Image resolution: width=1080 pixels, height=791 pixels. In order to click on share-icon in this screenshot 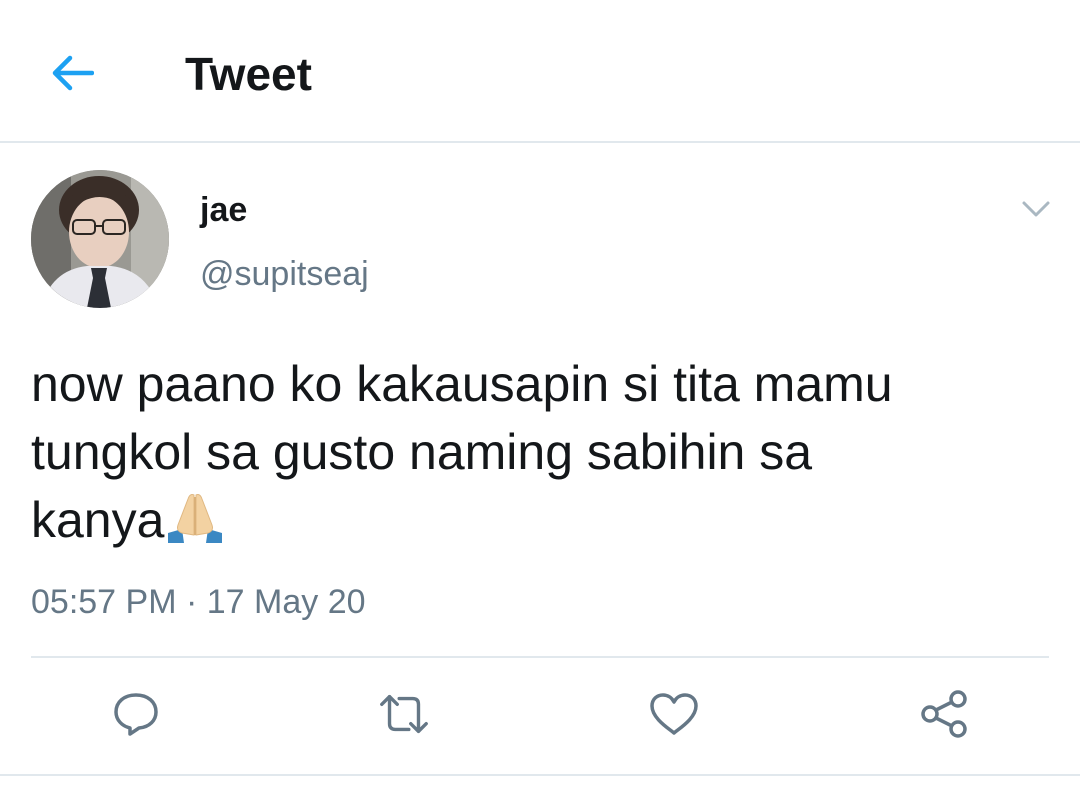, I will do `click(944, 714)`.